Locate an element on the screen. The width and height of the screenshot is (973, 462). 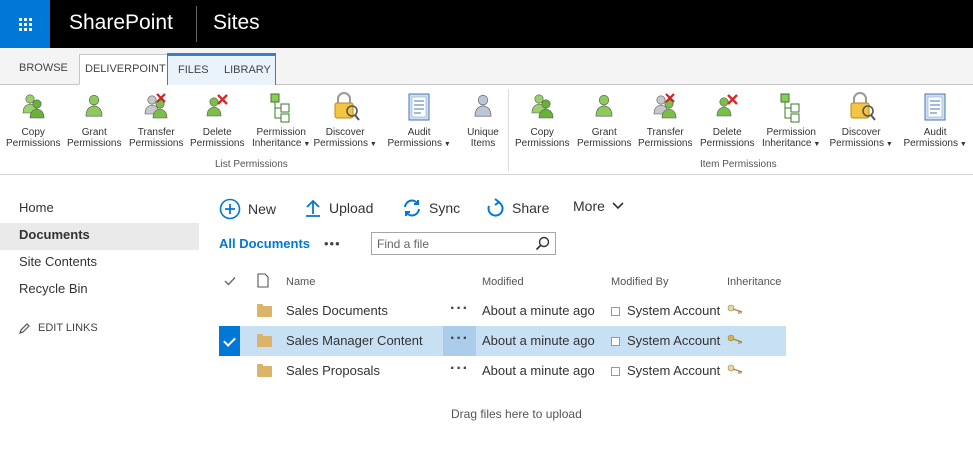
list-audit-permissions-button: Audit Permissions ▼ is located at coordinates (419, 120).